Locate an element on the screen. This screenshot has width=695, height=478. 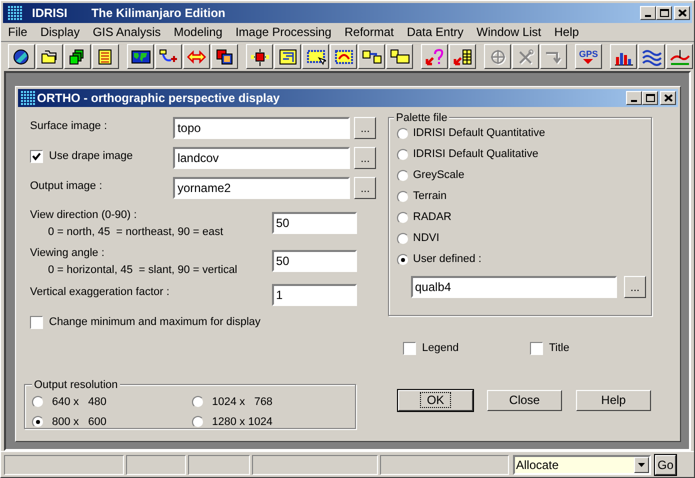
dialog-title: ORTHO - orthographic perspective display is located at coordinates (158, 98).